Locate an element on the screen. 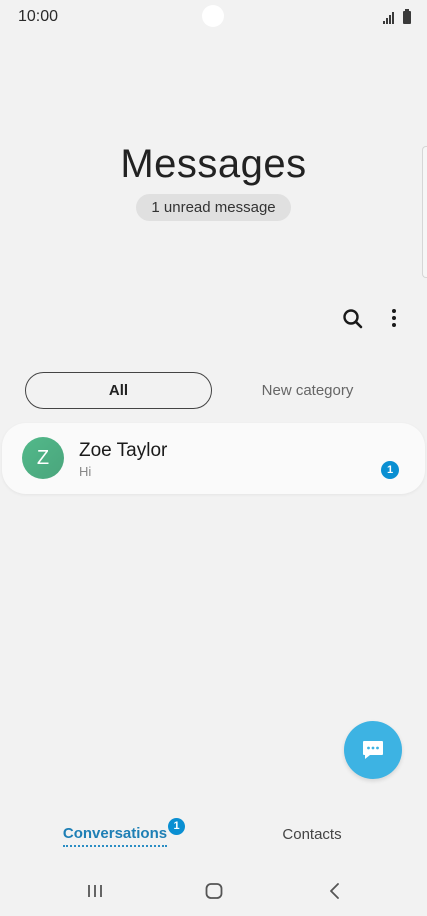 The width and height of the screenshot is (427, 916). search-button is located at coordinates (353, 319).